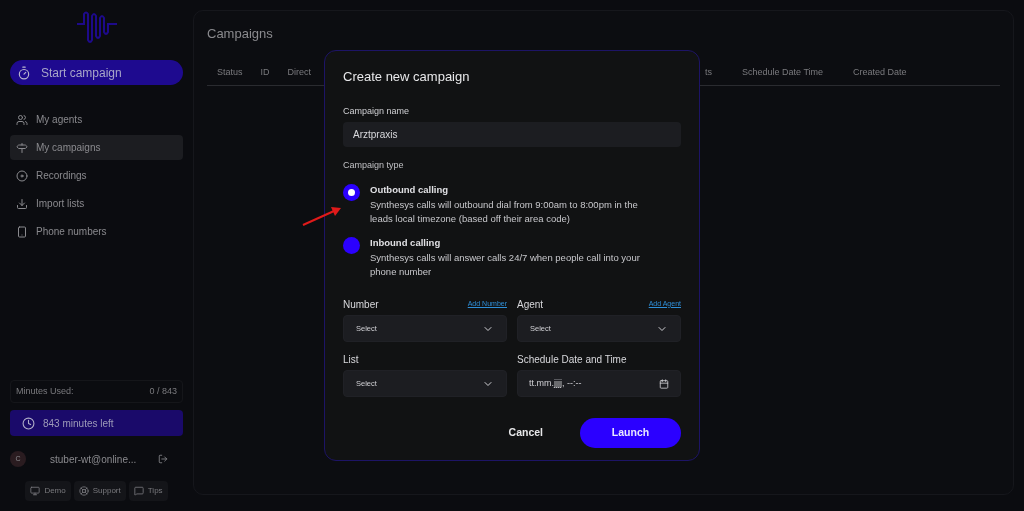  What do you see at coordinates (96, 175) in the screenshot?
I see `sidebar-item: Recordings` at bounding box center [96, 175].